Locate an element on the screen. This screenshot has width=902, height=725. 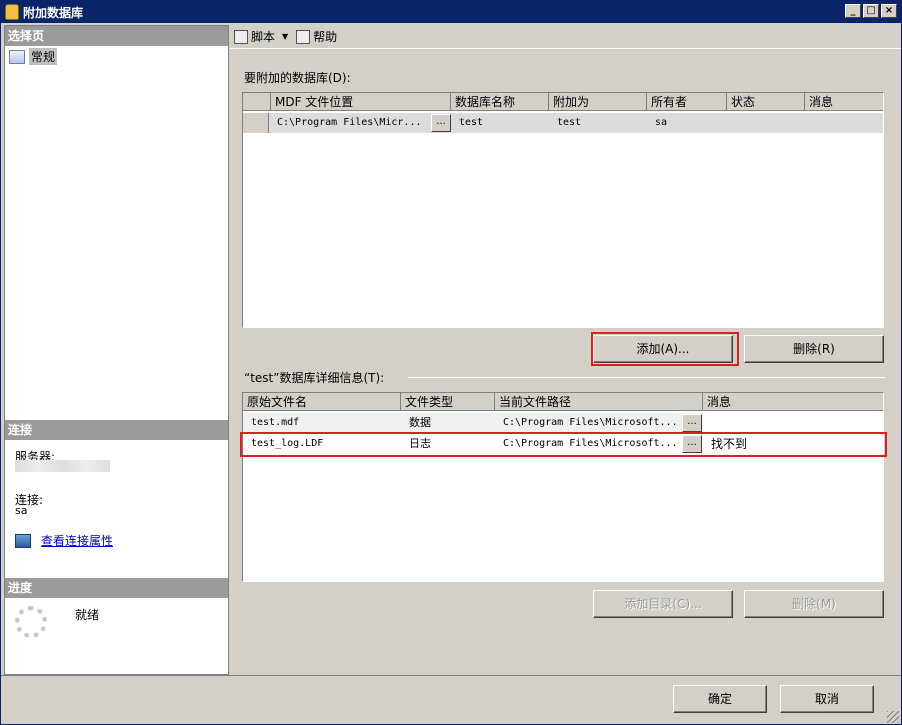
select-page-header: 选择页 is located at coordinates (116, 36).